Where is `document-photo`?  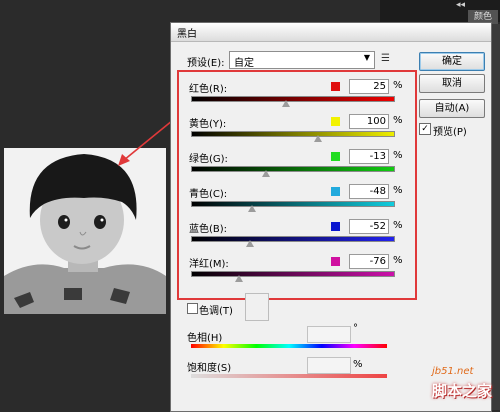 document-photo is located at coordinates (85, 231).